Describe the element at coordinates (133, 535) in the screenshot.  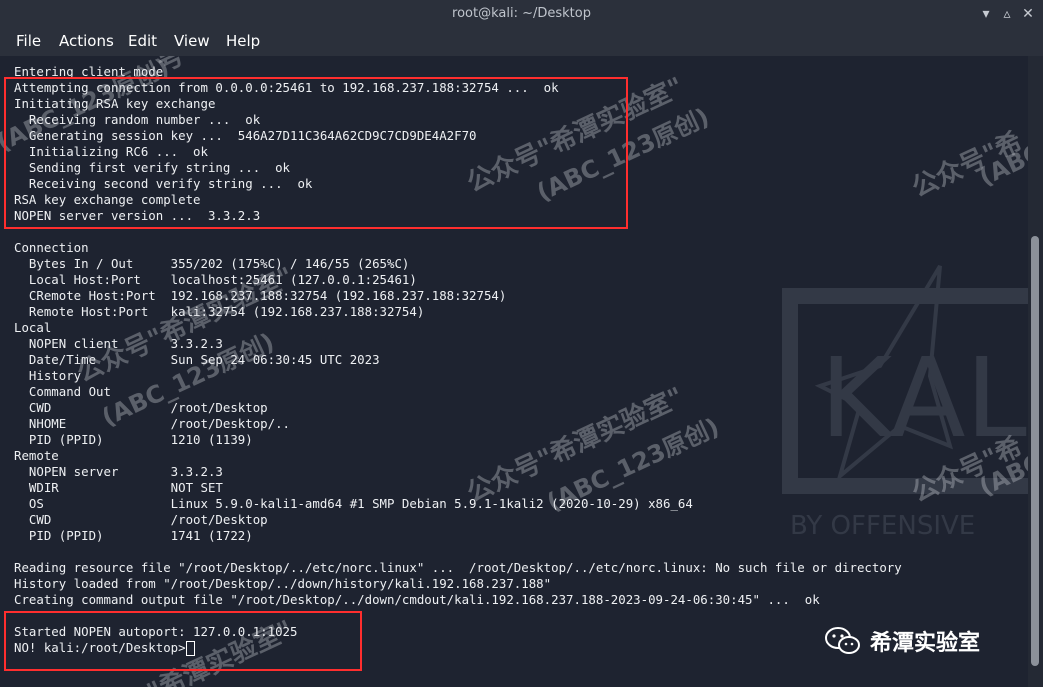
I see `terminal-line: PID (PPID) 1741 (1722)` at that location.